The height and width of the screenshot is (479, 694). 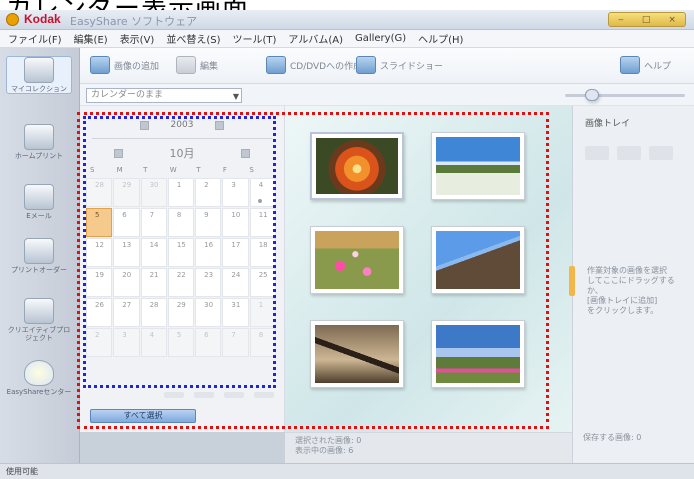 I want to click on menu-album: アルバム(A), so click(x=315, y=38).